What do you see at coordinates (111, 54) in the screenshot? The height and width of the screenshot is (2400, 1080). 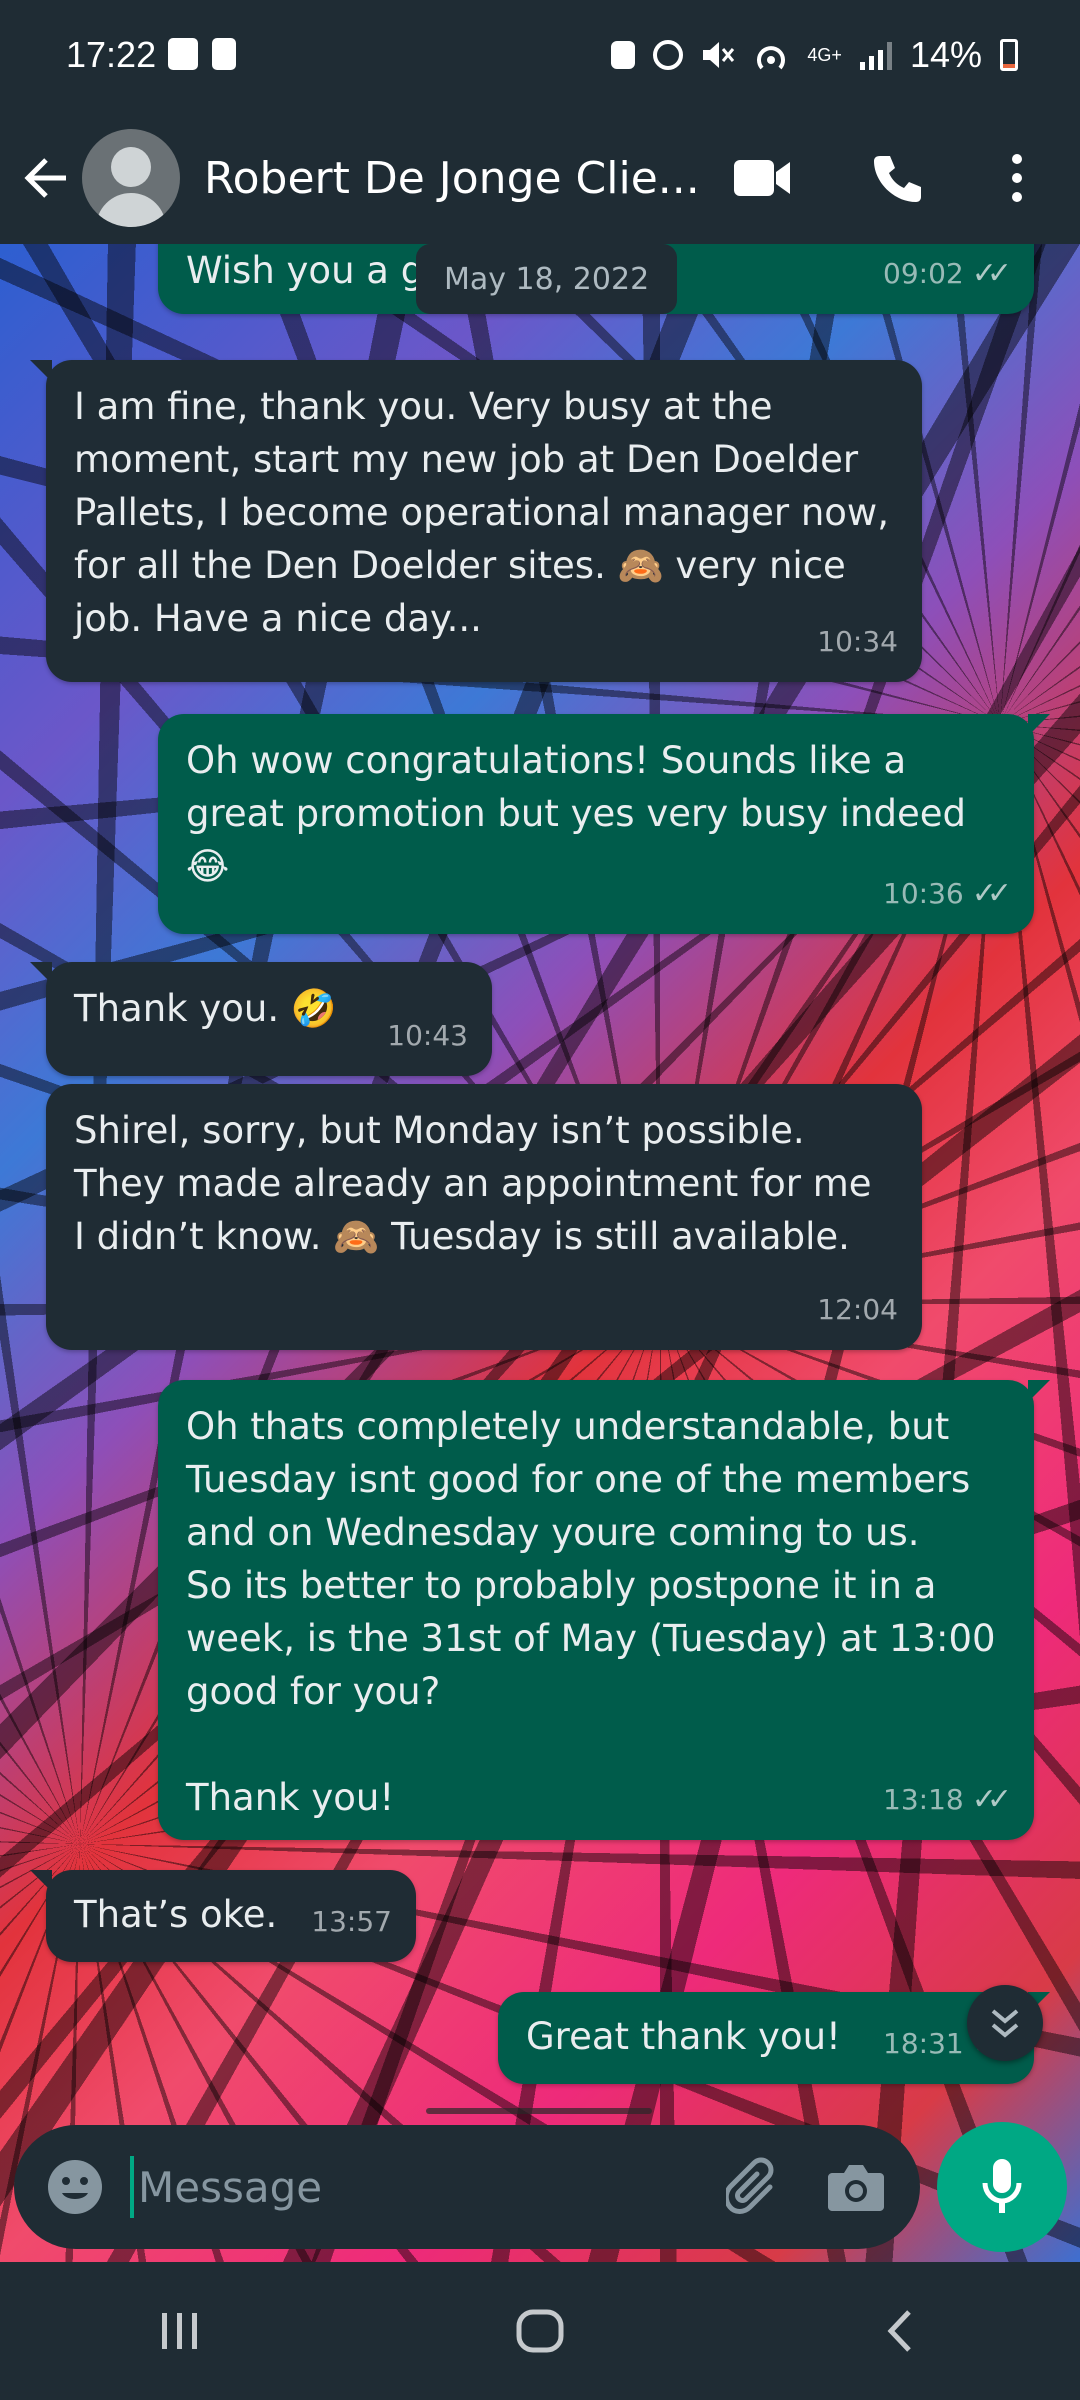 I see `status-time: 17:22` at bounding box center [111, 54].